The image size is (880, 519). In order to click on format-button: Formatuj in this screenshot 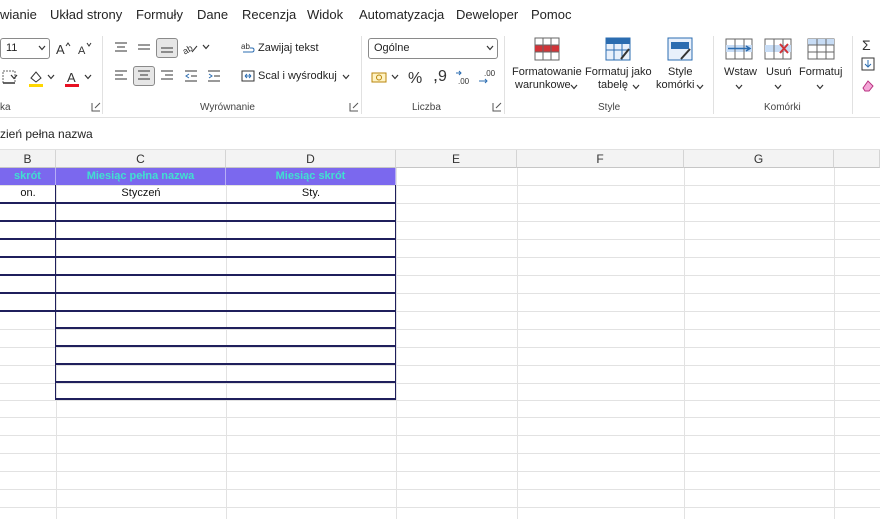, I will do `click(820, 72)`.